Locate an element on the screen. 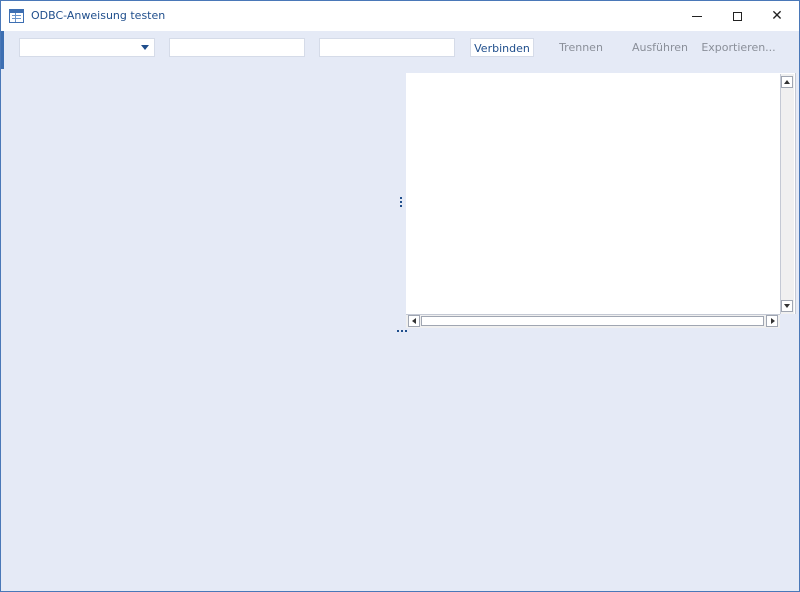 This screenshot has height=592, width=800. scroll-left-button is located at coordinates (414, 321).